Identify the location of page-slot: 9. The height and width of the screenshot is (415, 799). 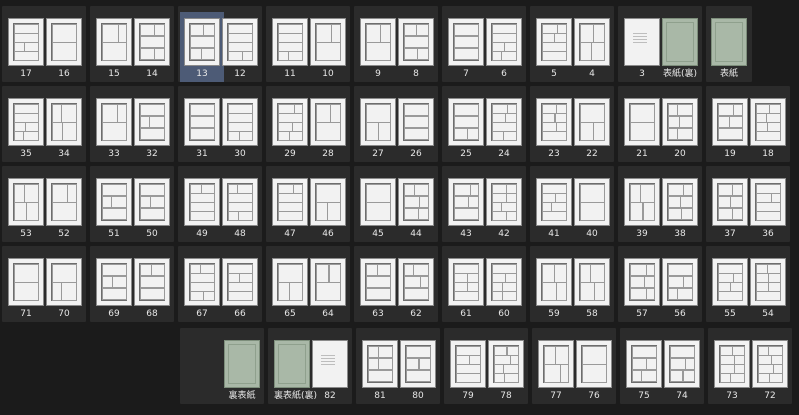
(378, 49).